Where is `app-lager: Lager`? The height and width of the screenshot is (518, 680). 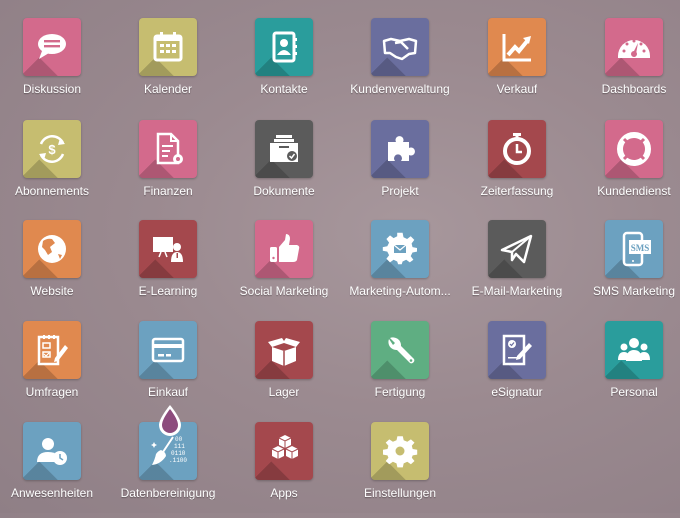
app-lager: Lager is located at coordinates (284, 369).